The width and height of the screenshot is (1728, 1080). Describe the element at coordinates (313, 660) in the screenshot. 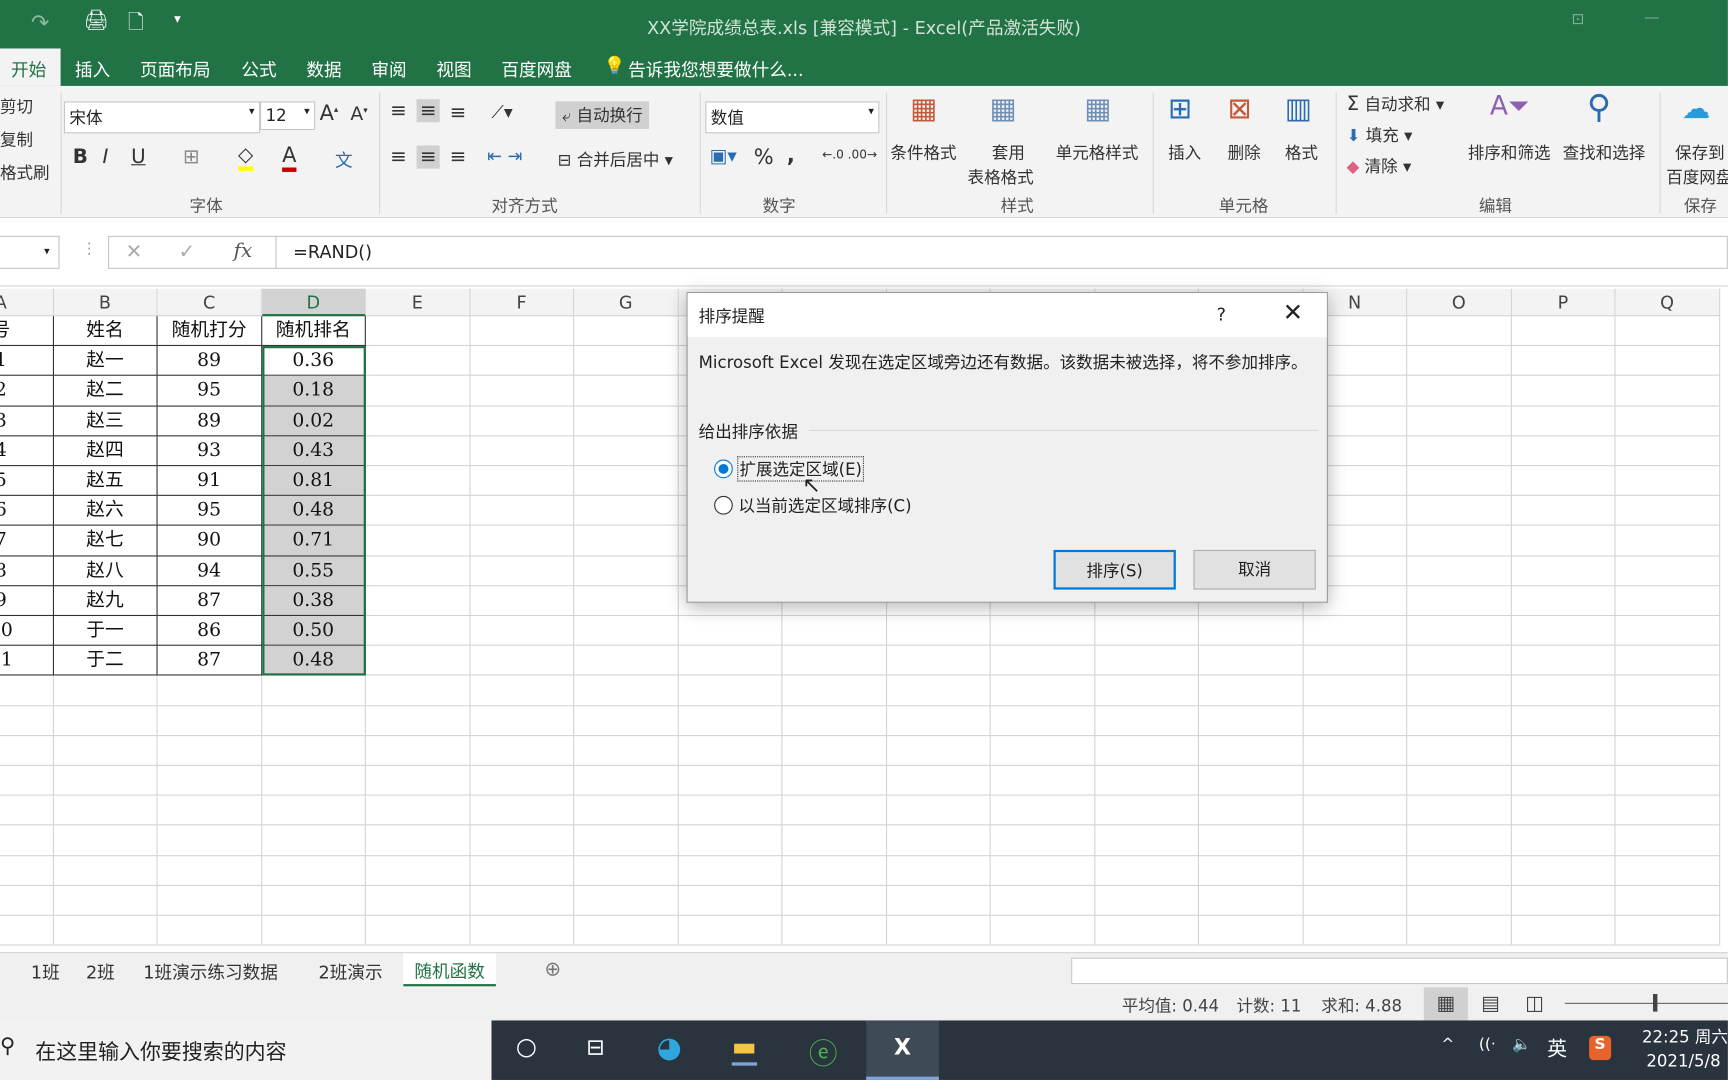

I see `cell: 0.48` at that location.